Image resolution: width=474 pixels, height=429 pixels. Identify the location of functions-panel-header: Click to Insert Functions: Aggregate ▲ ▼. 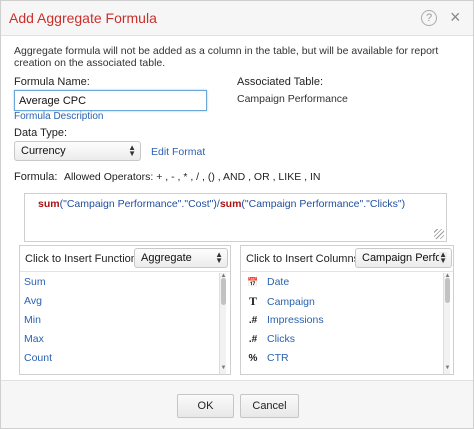
(125, 259).